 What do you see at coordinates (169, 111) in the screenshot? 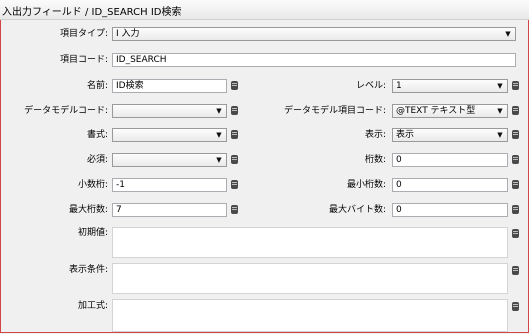
I see `data-model-code-select: ▼` at bounding box center [169, 111].